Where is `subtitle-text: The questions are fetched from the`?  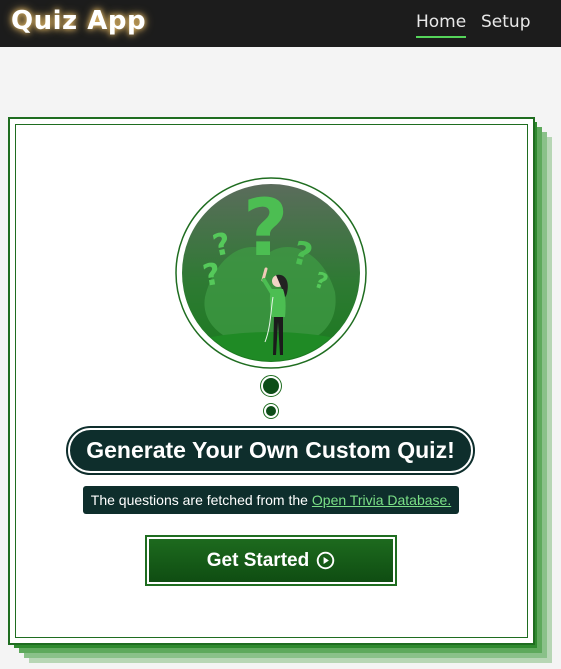
subtitle-text: The questions are fetched from the is located at coordinates (199, 500).